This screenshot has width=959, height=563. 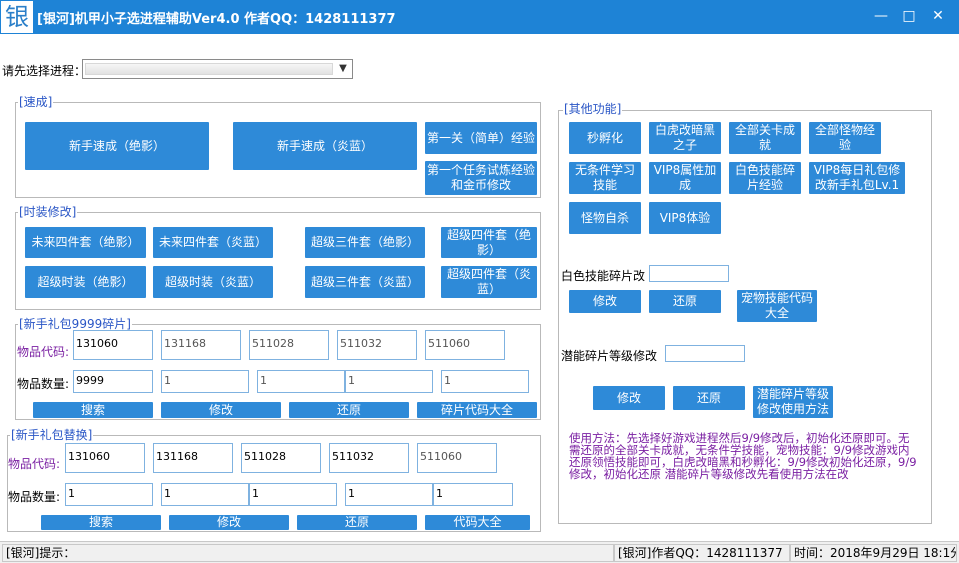 What do you see at coordinates (793, 402) in the screenshot?
I see `potential-usage-button: 潜能碎片等级修改使用方法` at bounding box center [793, 402].